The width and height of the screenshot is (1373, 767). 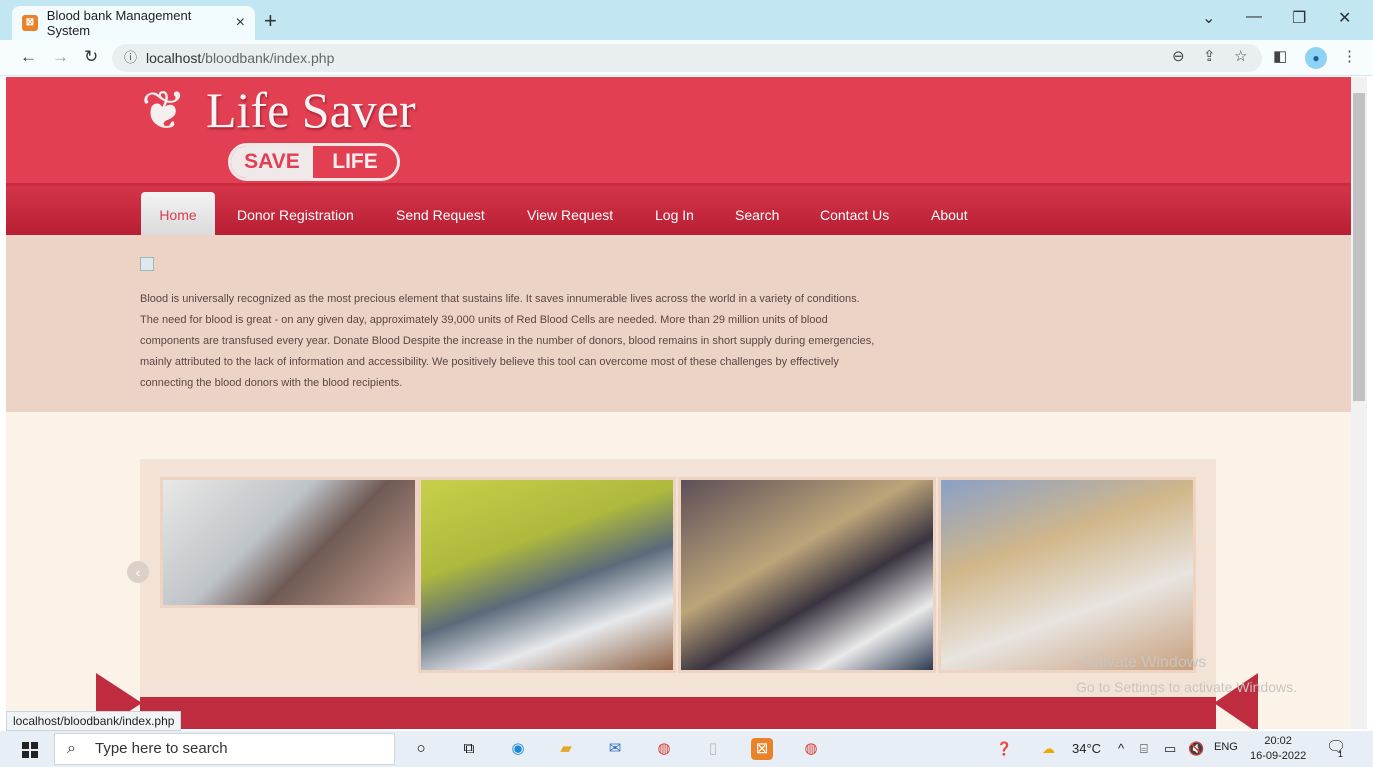 What do you see at coordinates (295, 215) in the screenshot?
I see `nav-donor-registration: Donor Registration` at bounding box center [295, 215].